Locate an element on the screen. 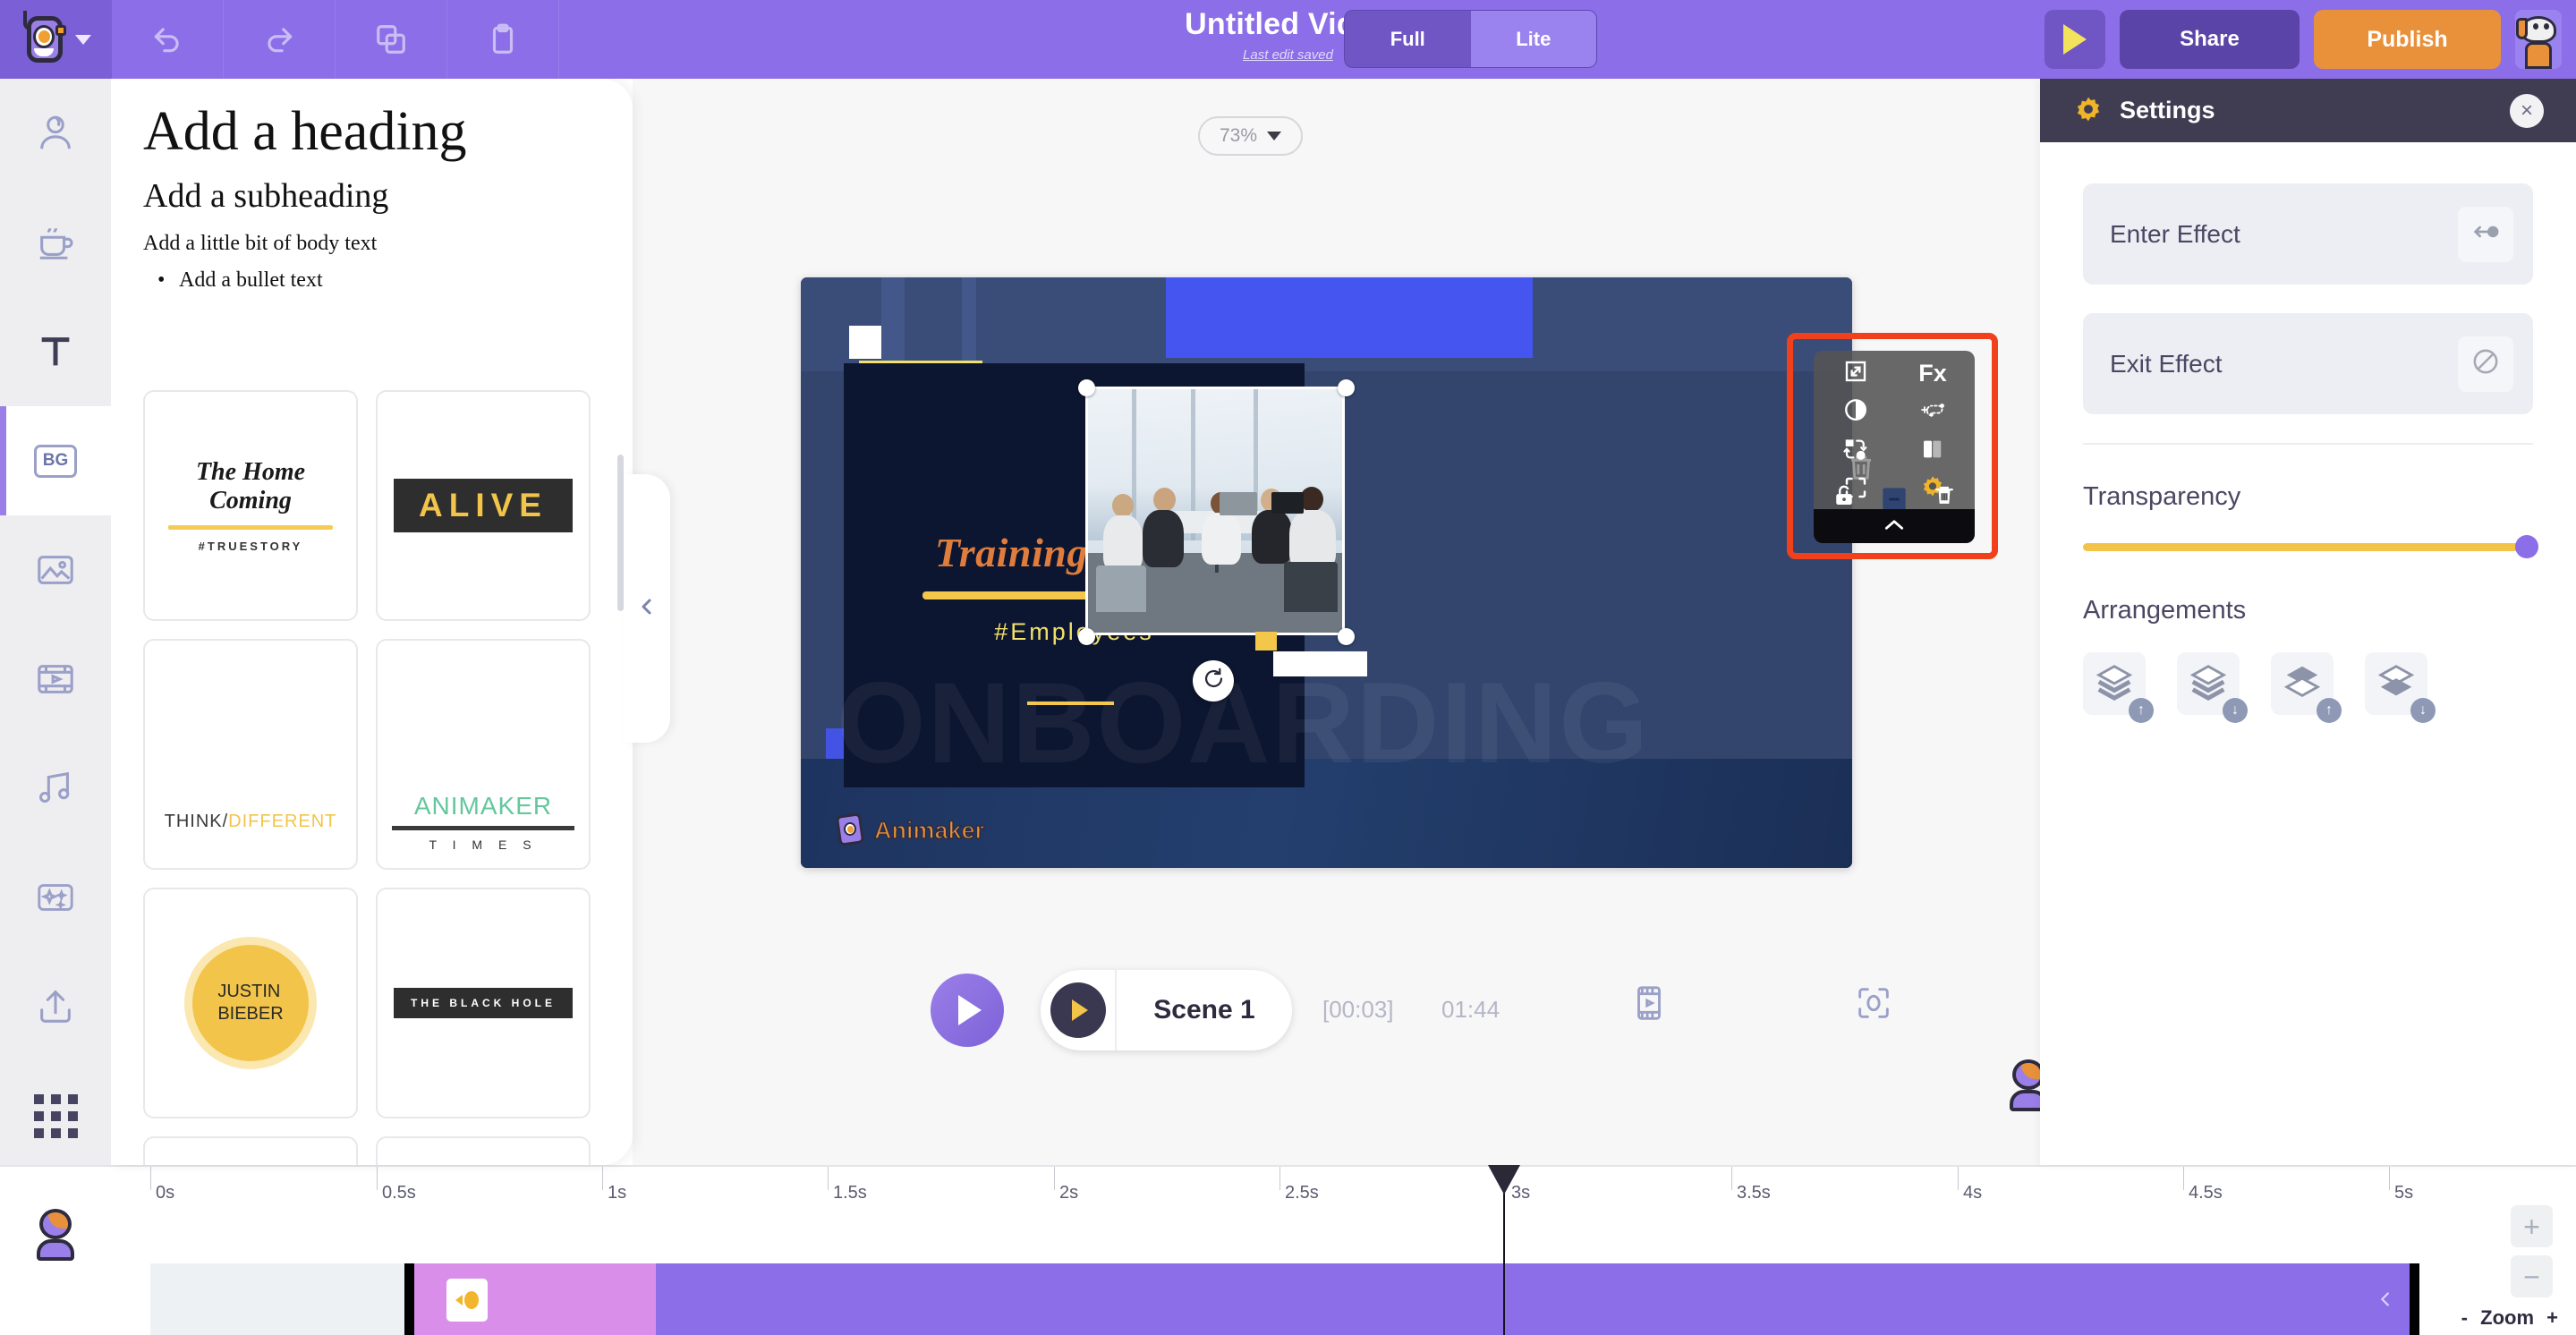  ruler-tick-label: 4.5s is located at coordinates (2206, 1193).